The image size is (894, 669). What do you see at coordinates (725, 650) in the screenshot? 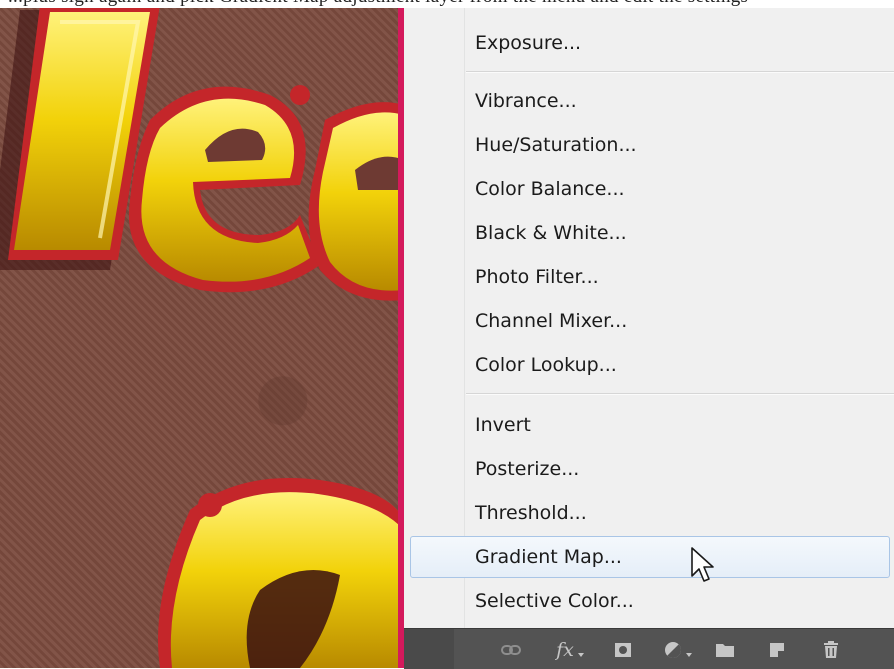
I see `folder-icon` at bounding box center [725, 650].